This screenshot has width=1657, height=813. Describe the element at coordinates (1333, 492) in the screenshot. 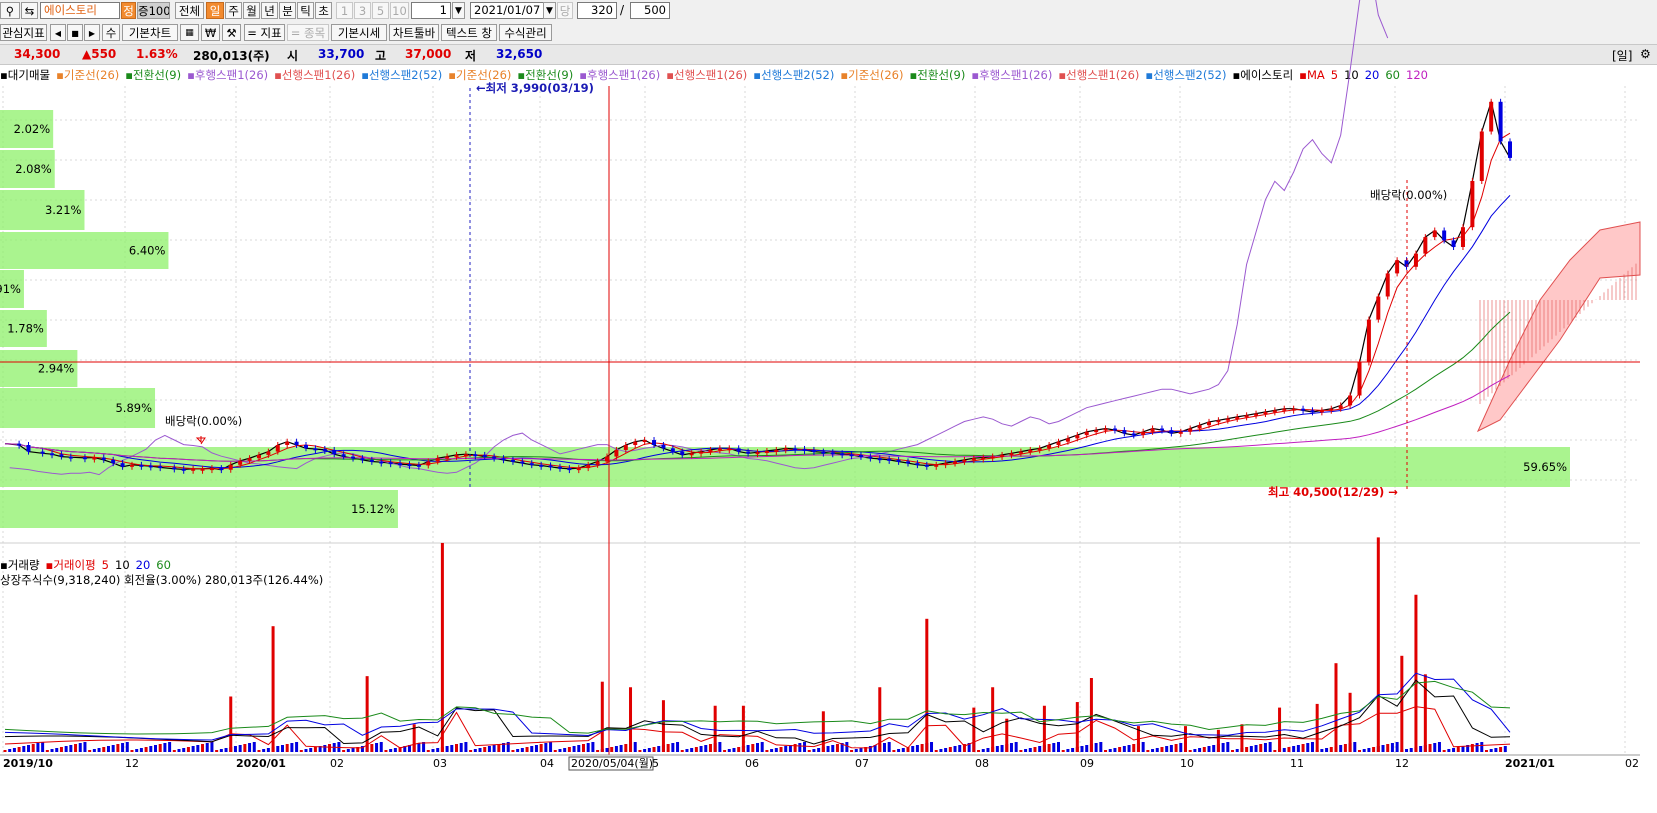

I see `high-annotation: 최고 40,500(12/29) →` at that location.